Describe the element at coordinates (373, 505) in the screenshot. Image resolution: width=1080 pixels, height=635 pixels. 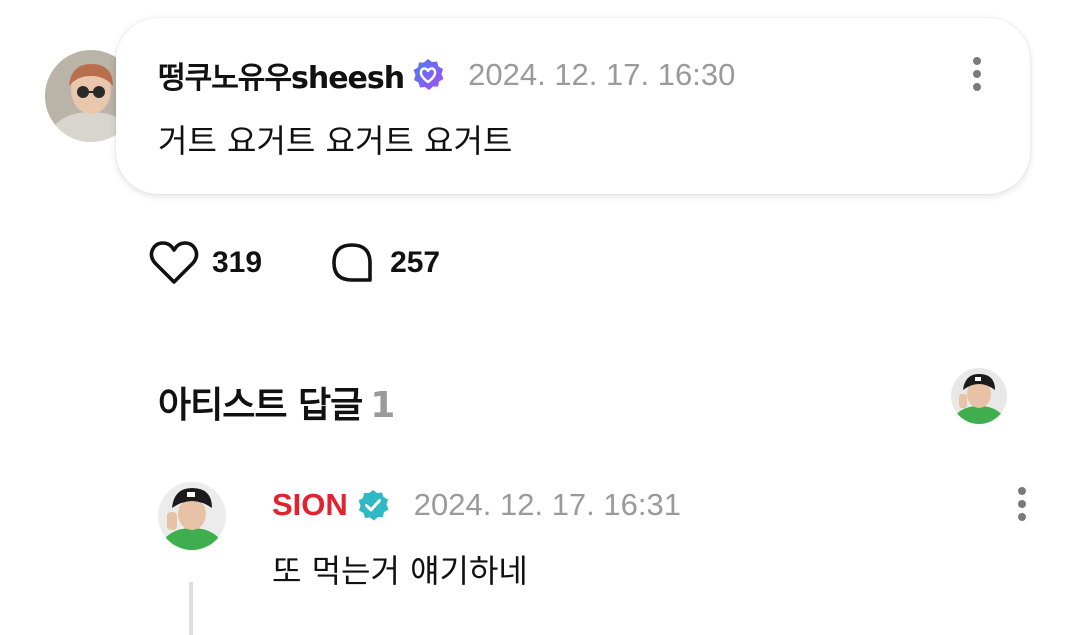
I see `verified-check-icon` at that location.